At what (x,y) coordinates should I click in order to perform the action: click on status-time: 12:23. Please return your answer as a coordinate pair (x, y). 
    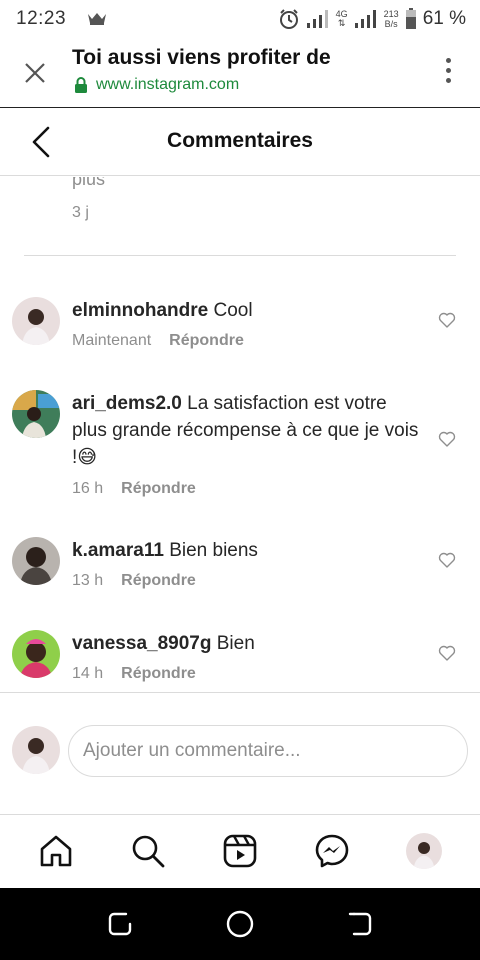
    Looking at the image, I should click on (41, 18).